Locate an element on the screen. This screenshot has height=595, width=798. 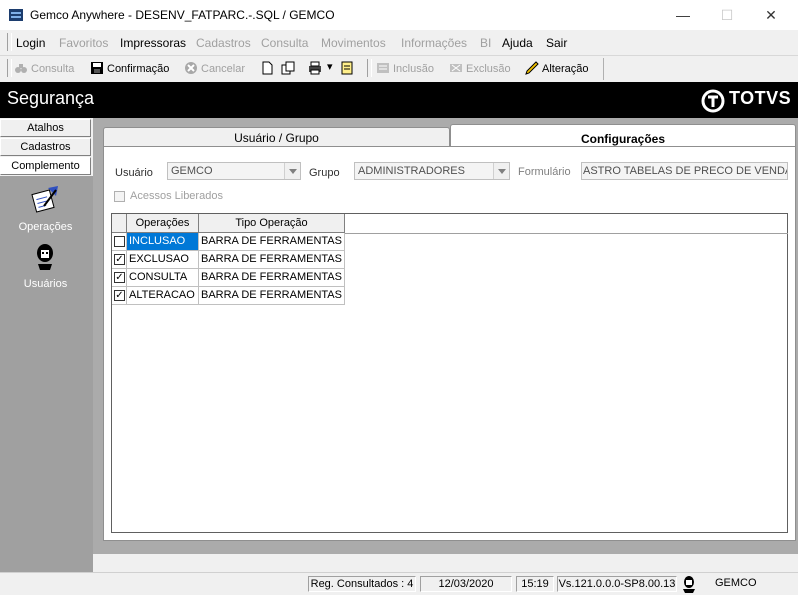
confirmacao-button: Confirmação is located at coordinates (129, 69).